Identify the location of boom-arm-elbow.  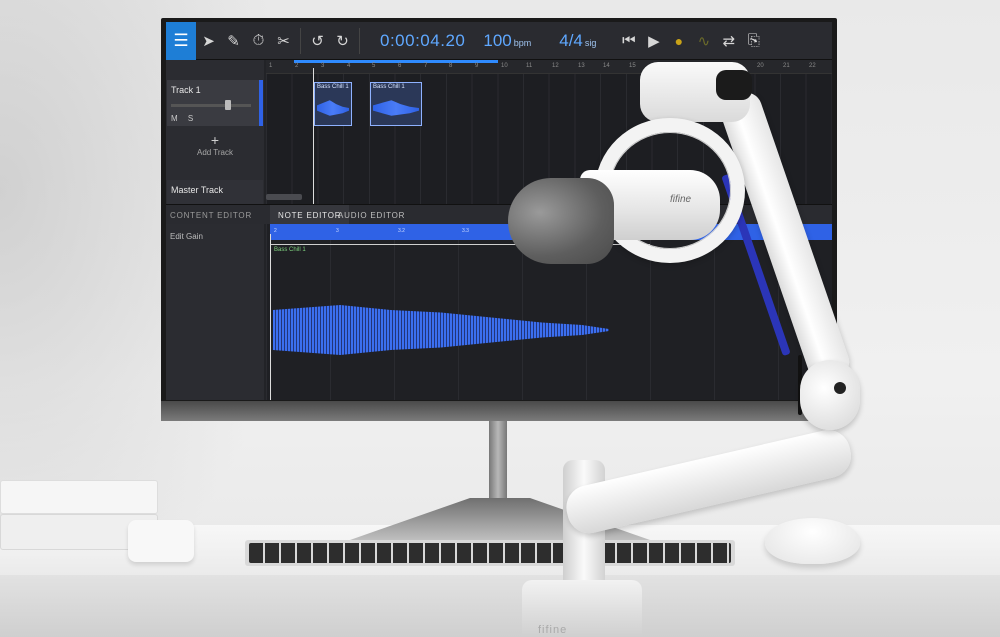
(830, 395).